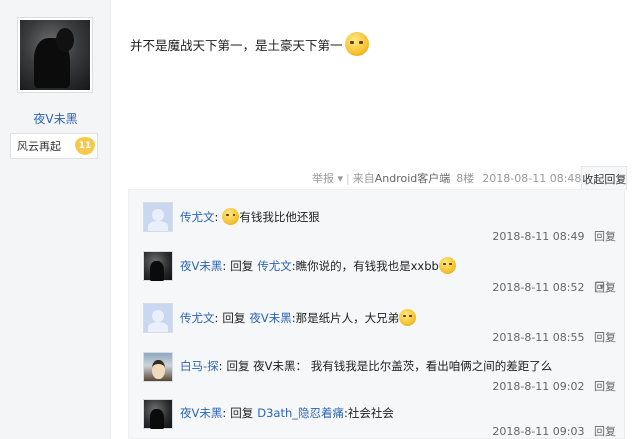  What do you see at coordinates (55, 118) in the screenshot?
I see `author-username: 夜V未黑` at bounding box center [55, 118].